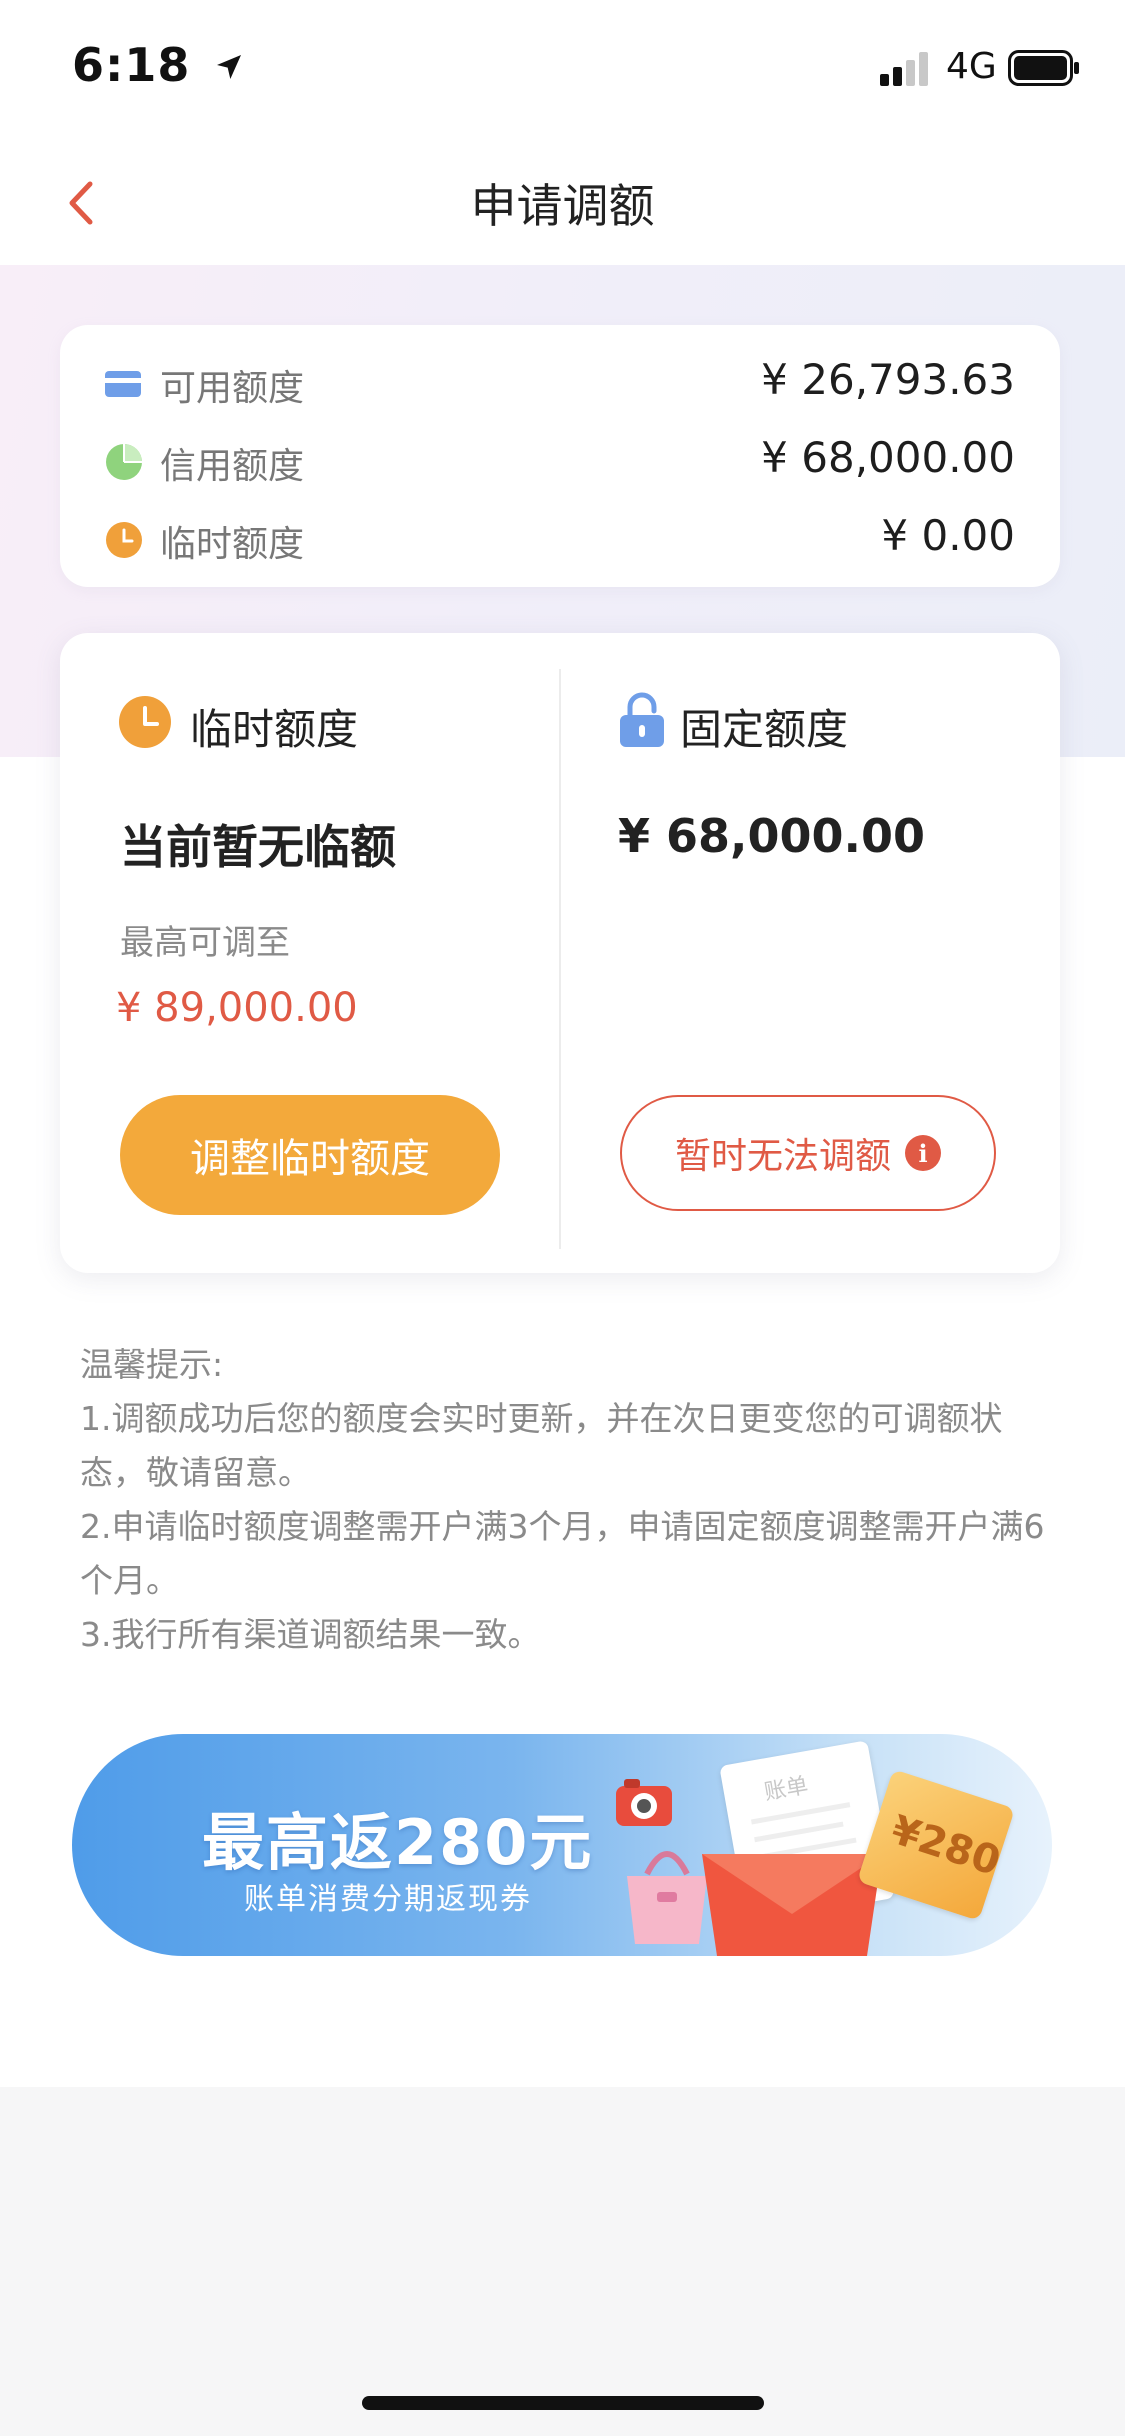  Describe the element at coordinates (237, 1008) in the screenshot. I see `max-adjust-value: ¥ 89,000.00` at that location.